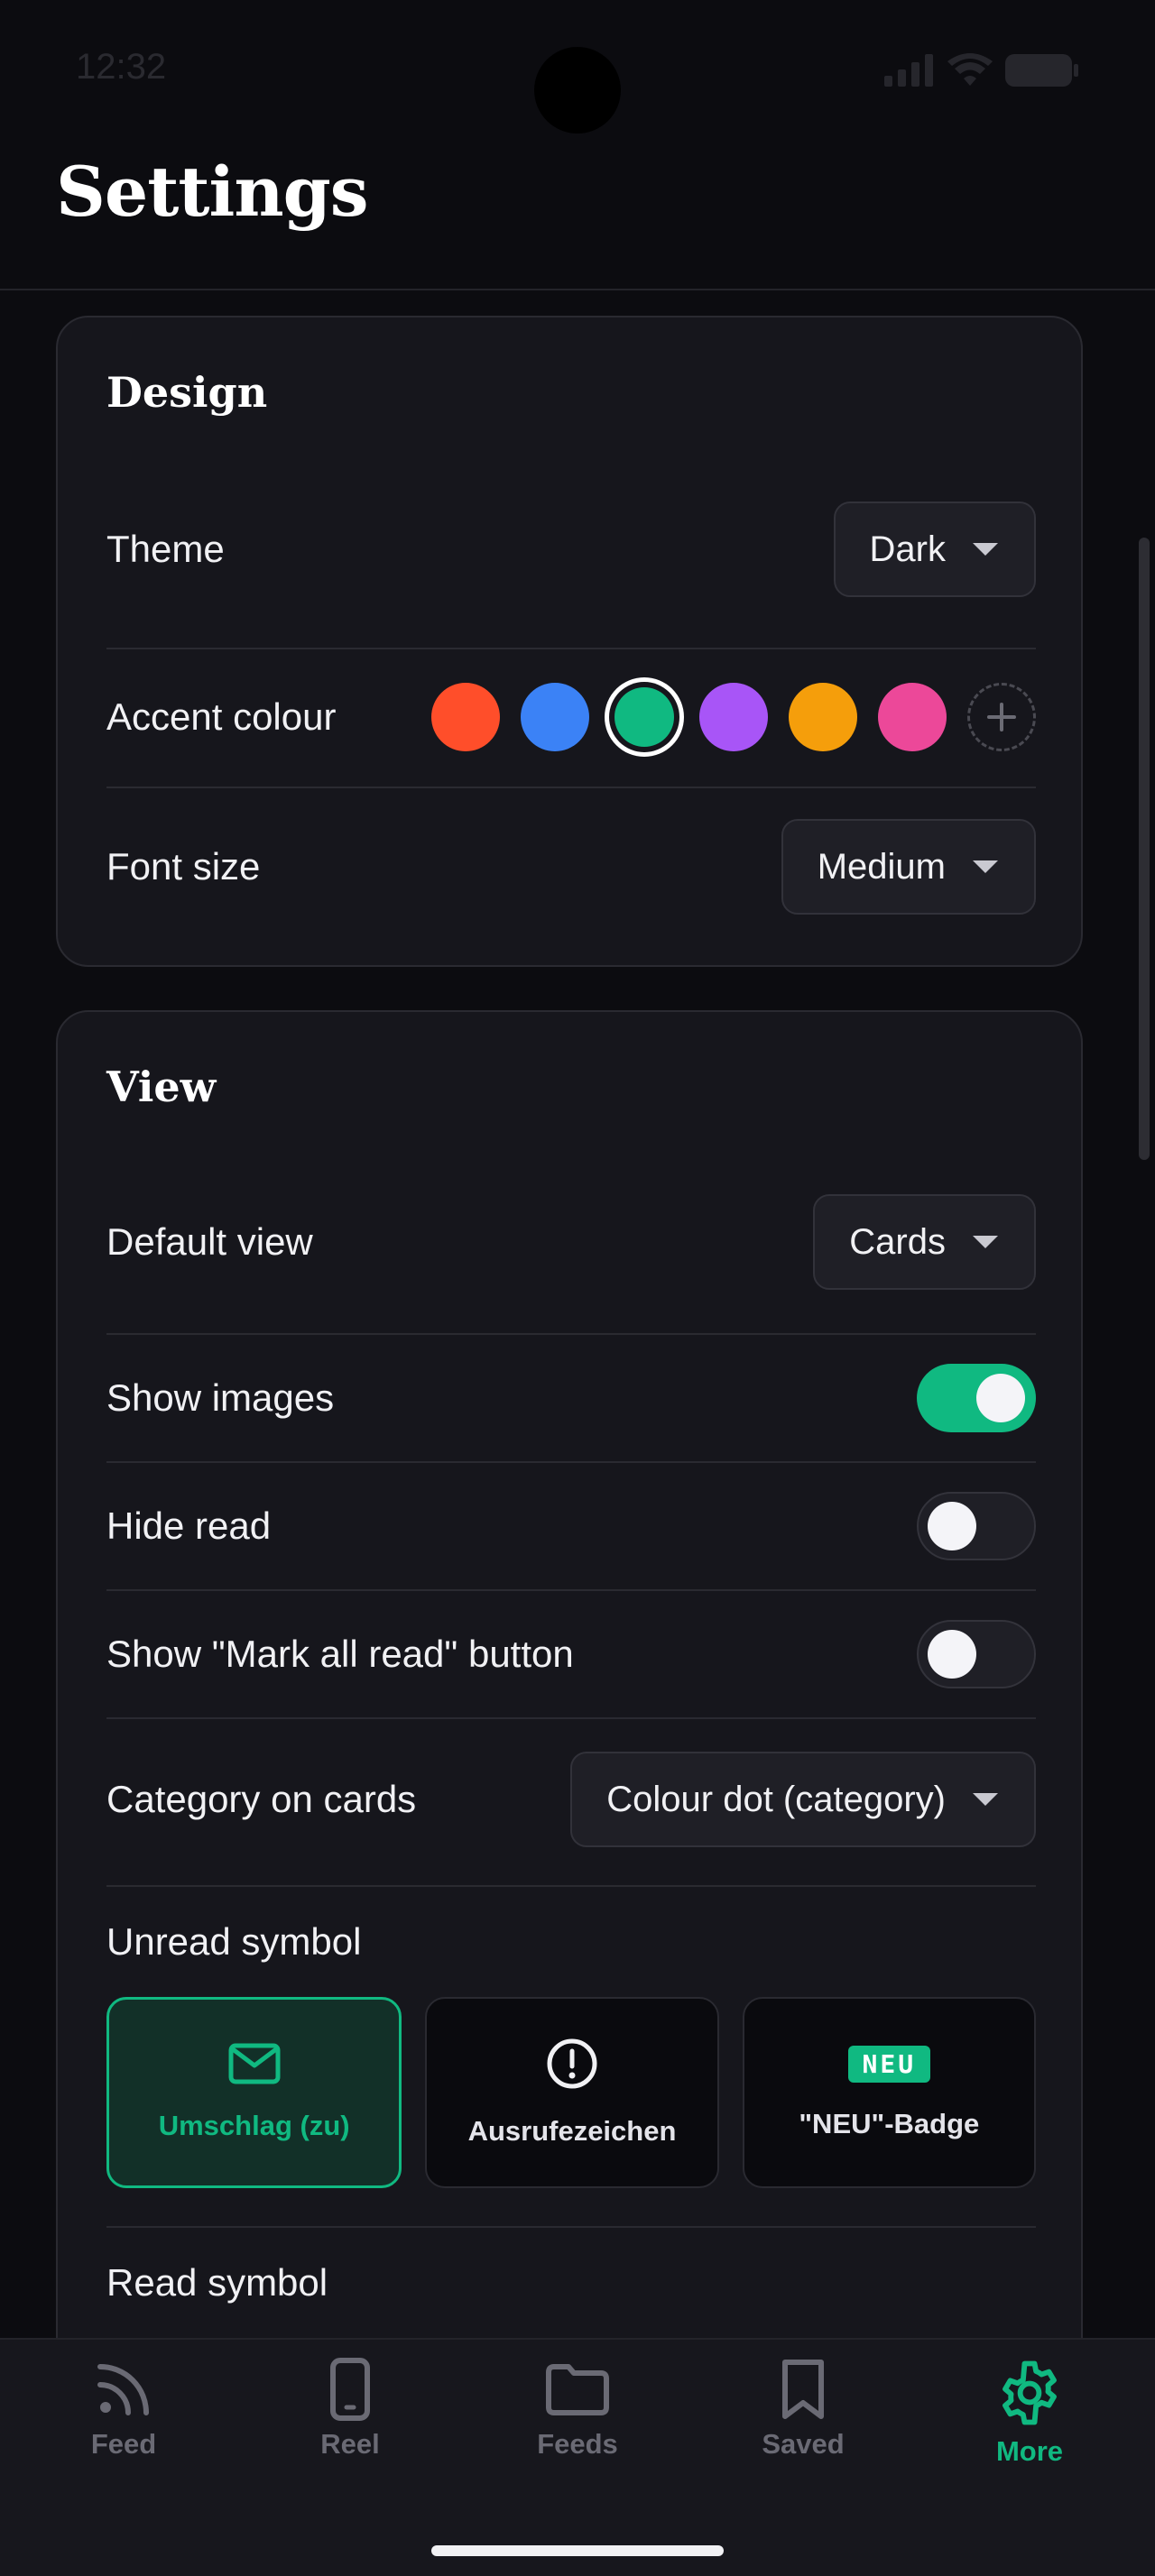 The image size is (1155, 2576). Describe the element at coordinates (254, 2063) in the screenshot. I see `envelope-icon` at that location.